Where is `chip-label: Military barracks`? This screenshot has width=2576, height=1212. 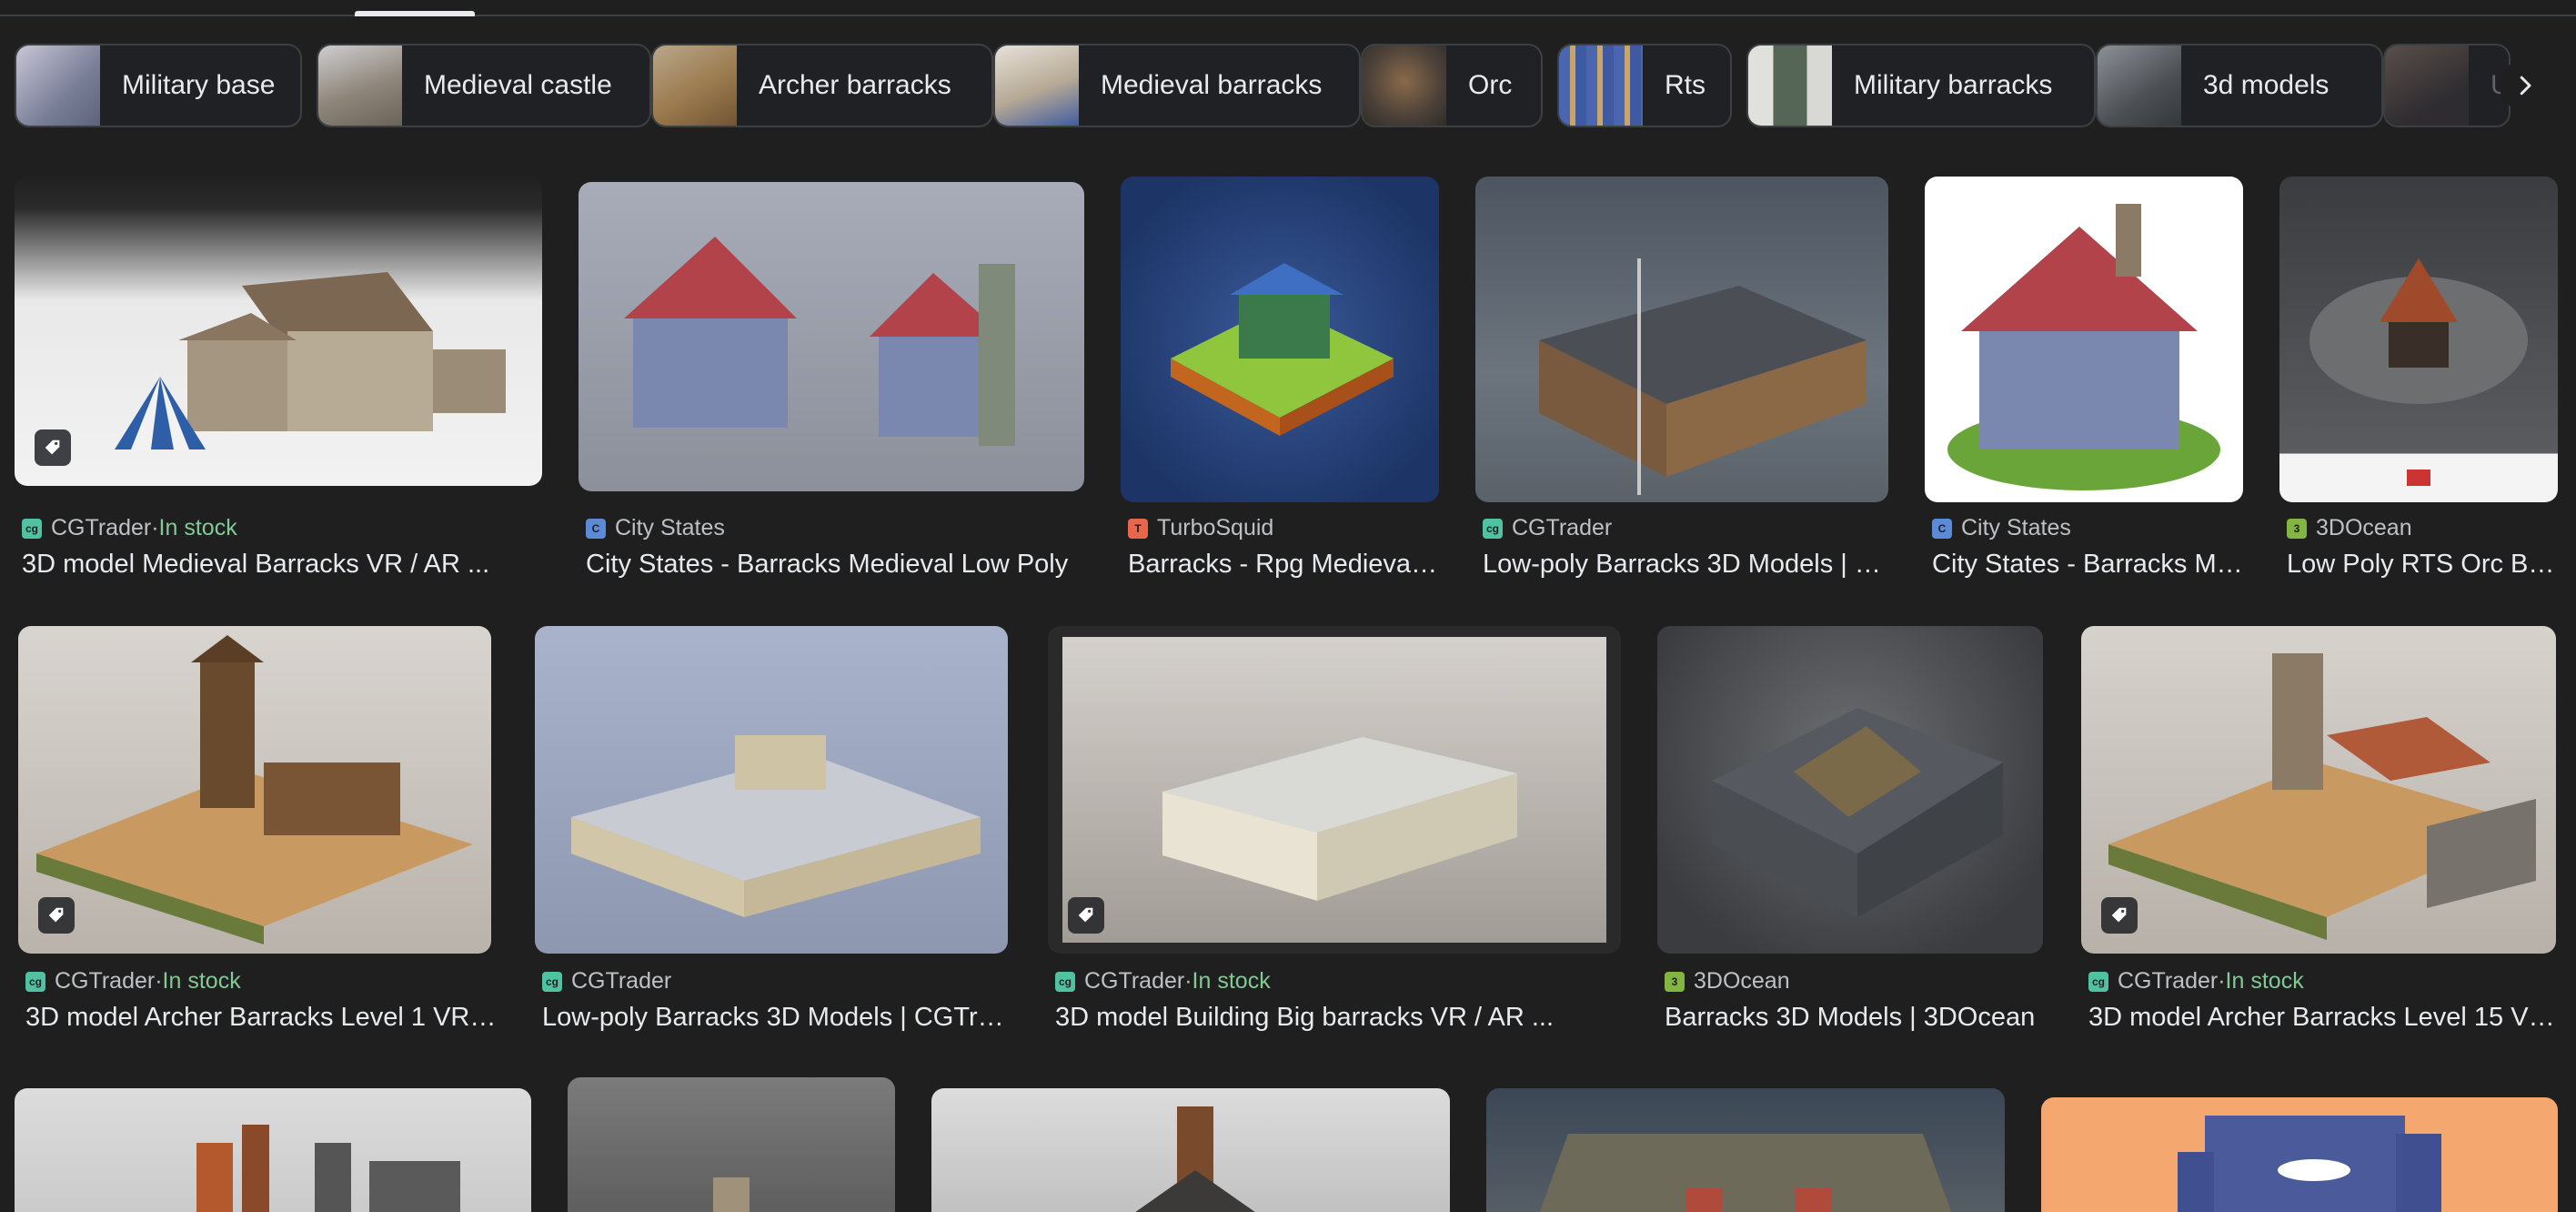 chip-label: Military barracks is located at coordinates (1953, 85).